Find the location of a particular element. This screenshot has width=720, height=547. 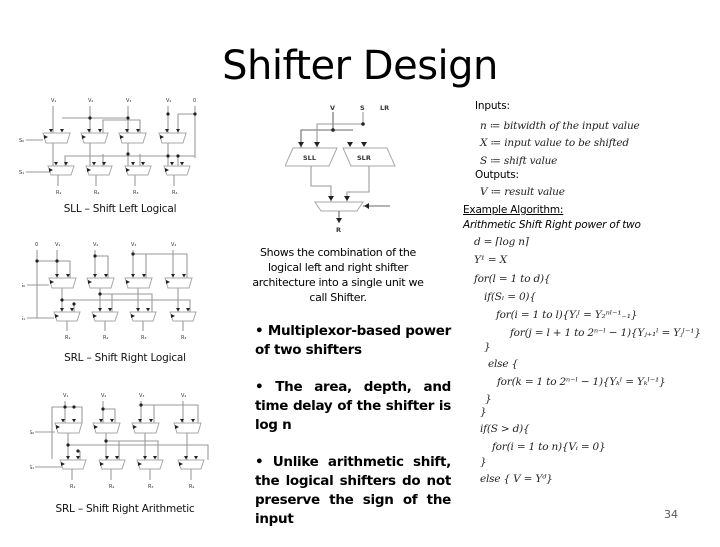

sra-circuit: V₁ V₂ V₃ V₄ S₀ S₁ R₁ R₂ R₃ R₄ is located at coordinates (119, 441).